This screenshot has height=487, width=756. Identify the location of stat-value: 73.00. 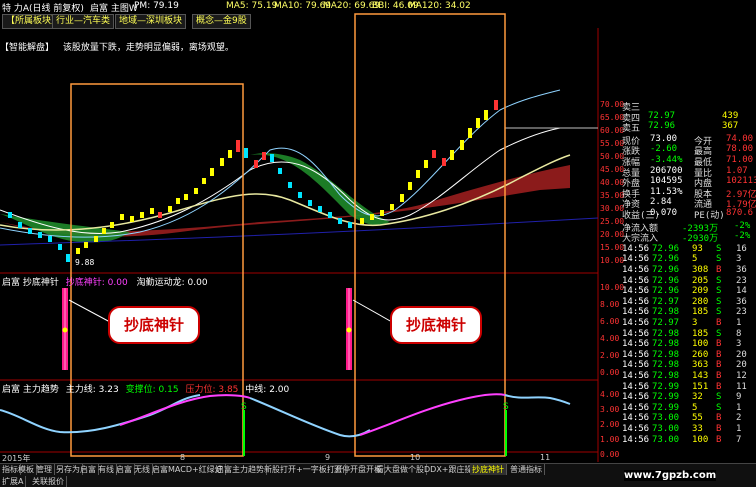
(664, 138).